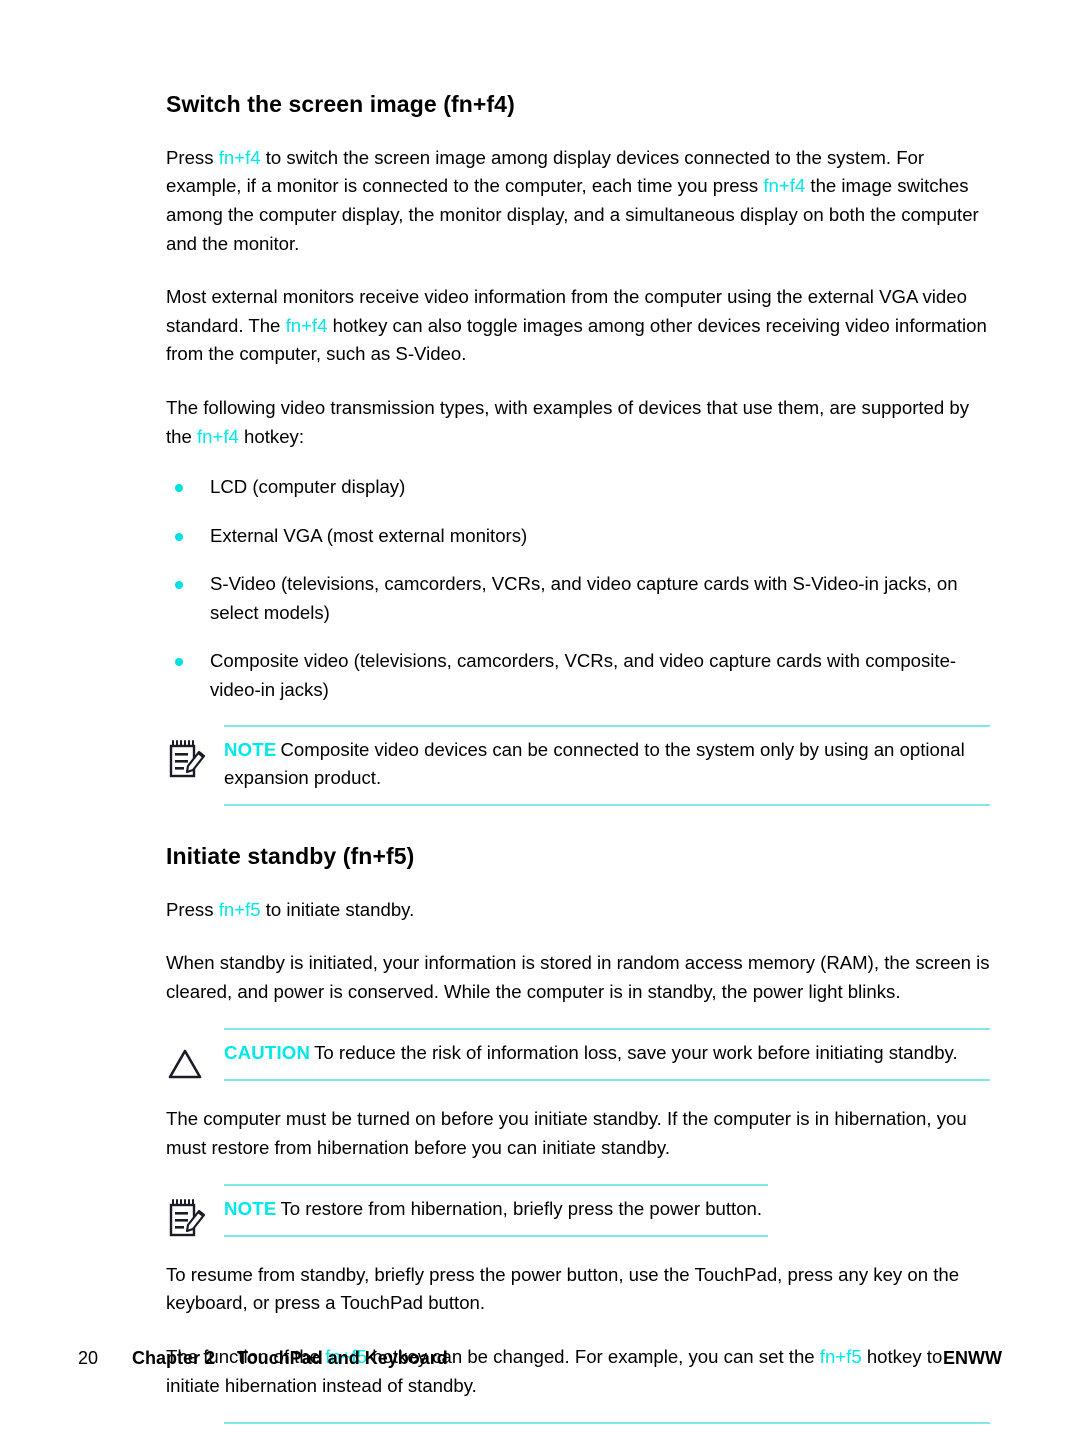 The width and height of the screenshot is (1080, 1437). What do you see at coordinates (267, 1053) in the screenshot?
I see `caution-label: CAUTION` at bounding box center [267, 1053].